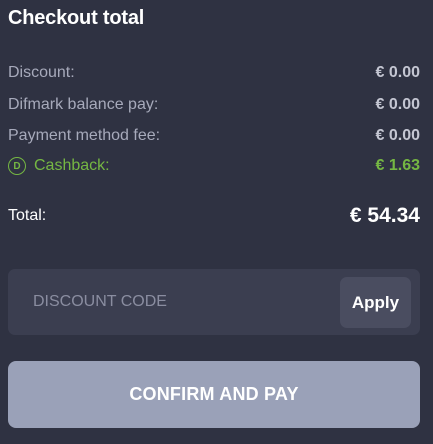 The image size is (433, 444). I want to click on cashback-value: € 1.63, so click(397, 165).